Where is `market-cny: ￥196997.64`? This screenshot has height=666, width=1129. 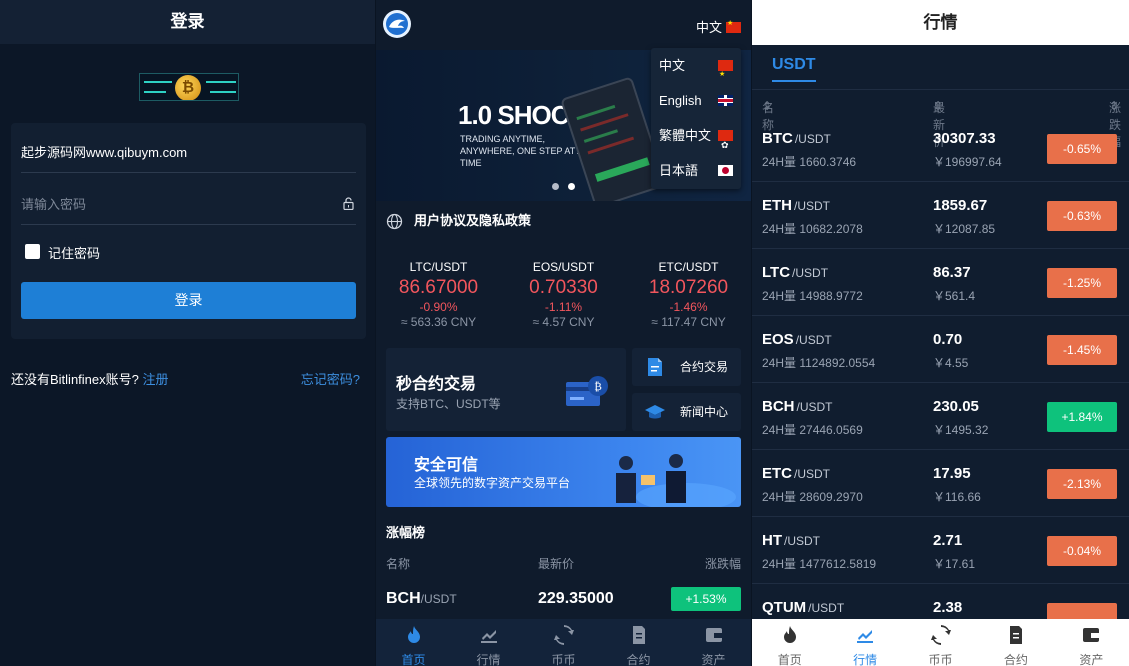
market-cny: ￥196997.64 is located at coordinates (967, 162).